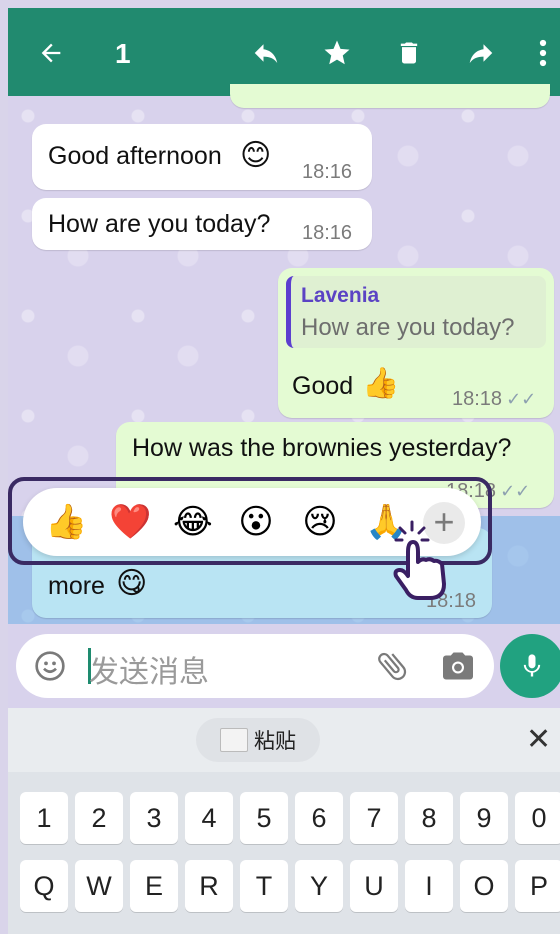 This screenshot has height=934, width=560. What do you see at coordinates (481, 53) in the screenshot?
I see `forward-icon` at bounding box center [481, 53].